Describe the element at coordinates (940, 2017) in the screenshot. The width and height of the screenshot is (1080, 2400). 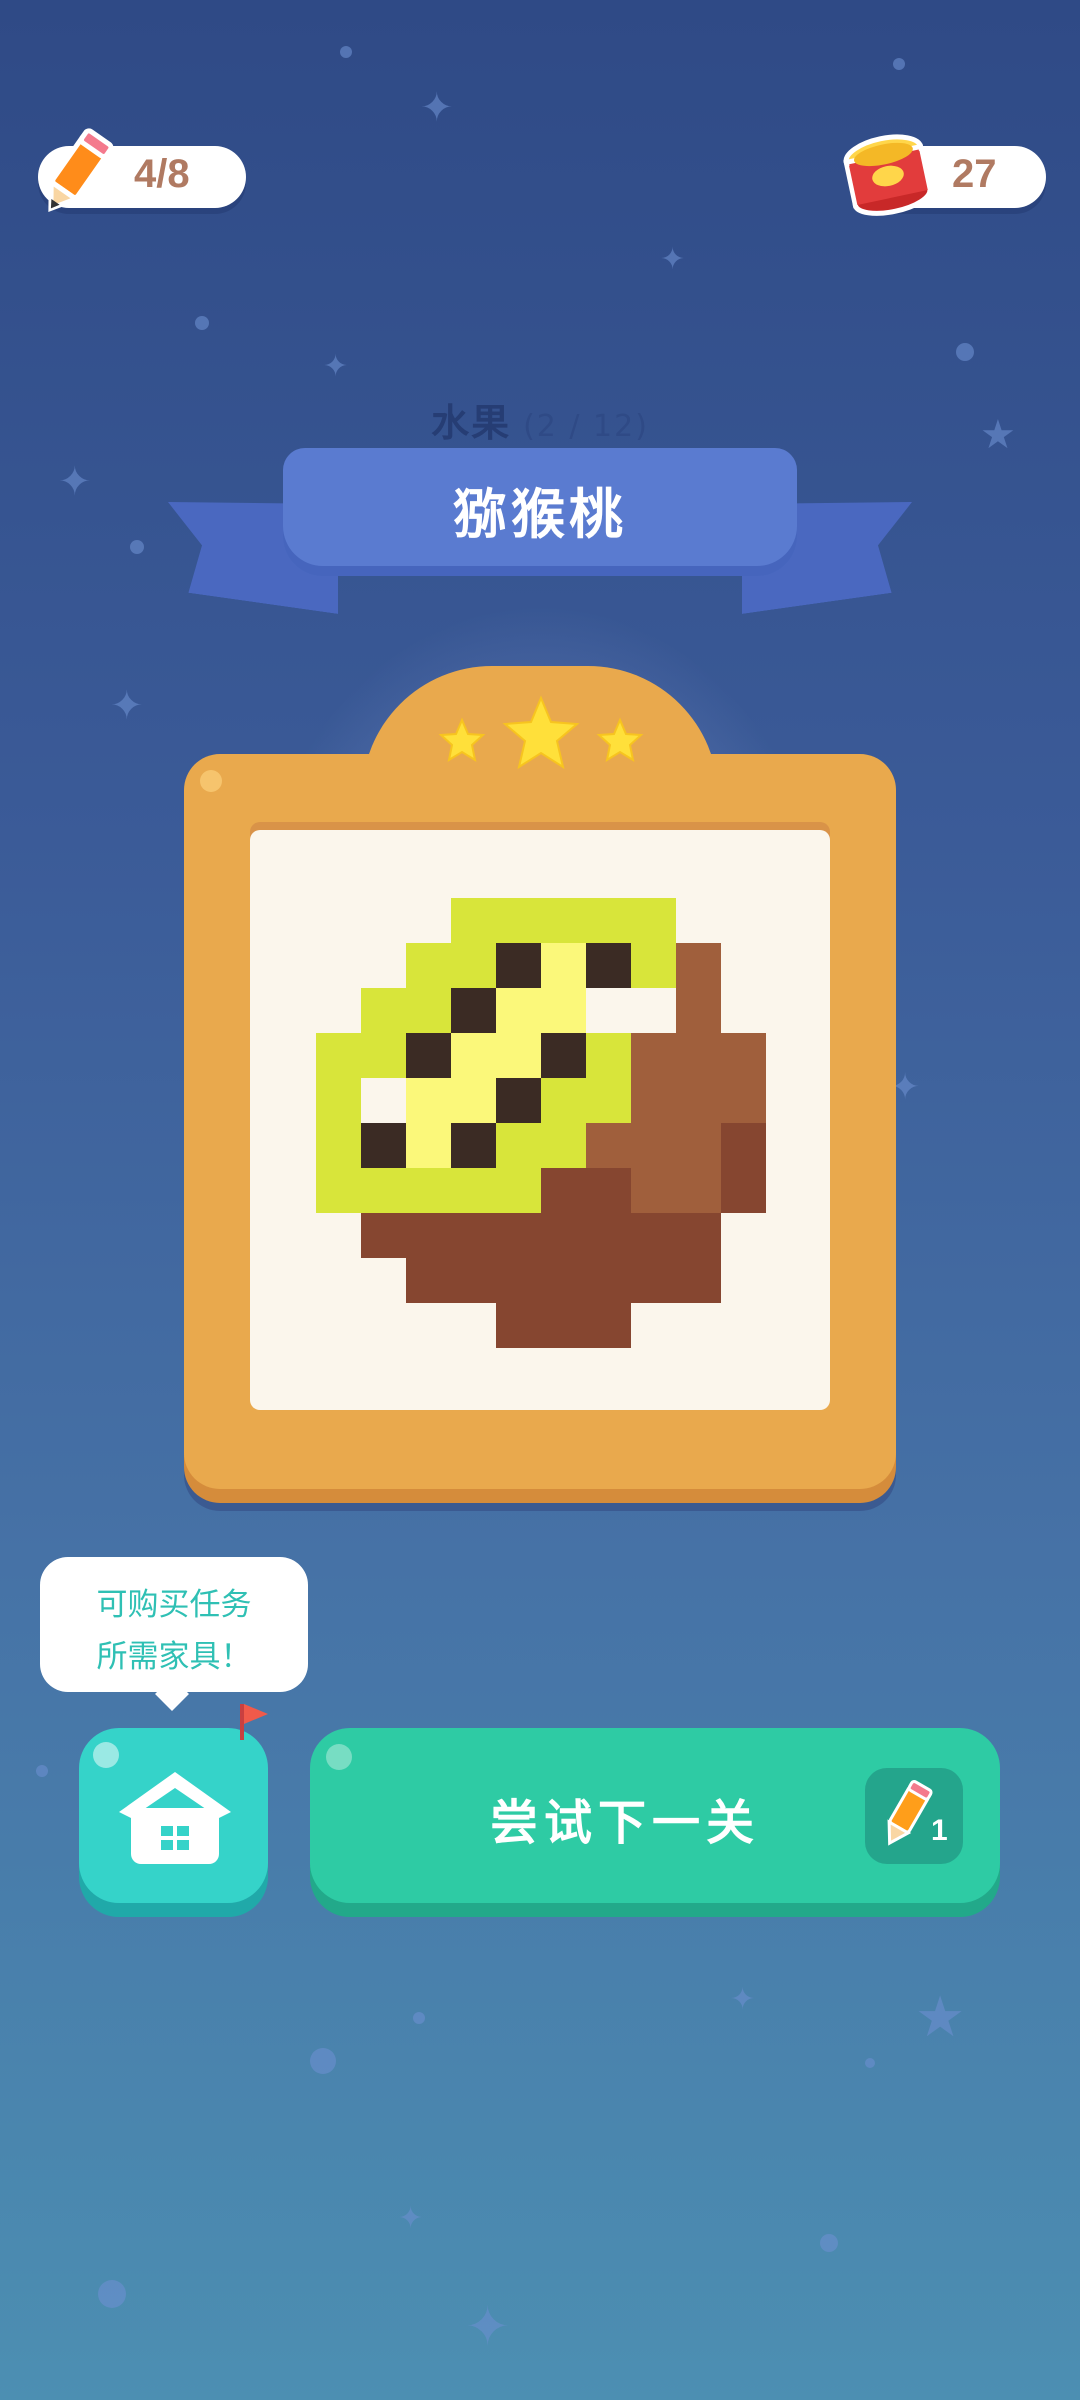
I see `star-deco-icon: ★` at that location.